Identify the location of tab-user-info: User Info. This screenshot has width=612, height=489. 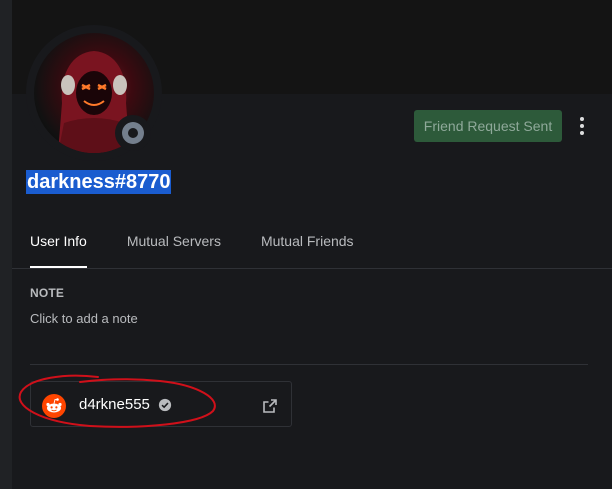
(58, 250).